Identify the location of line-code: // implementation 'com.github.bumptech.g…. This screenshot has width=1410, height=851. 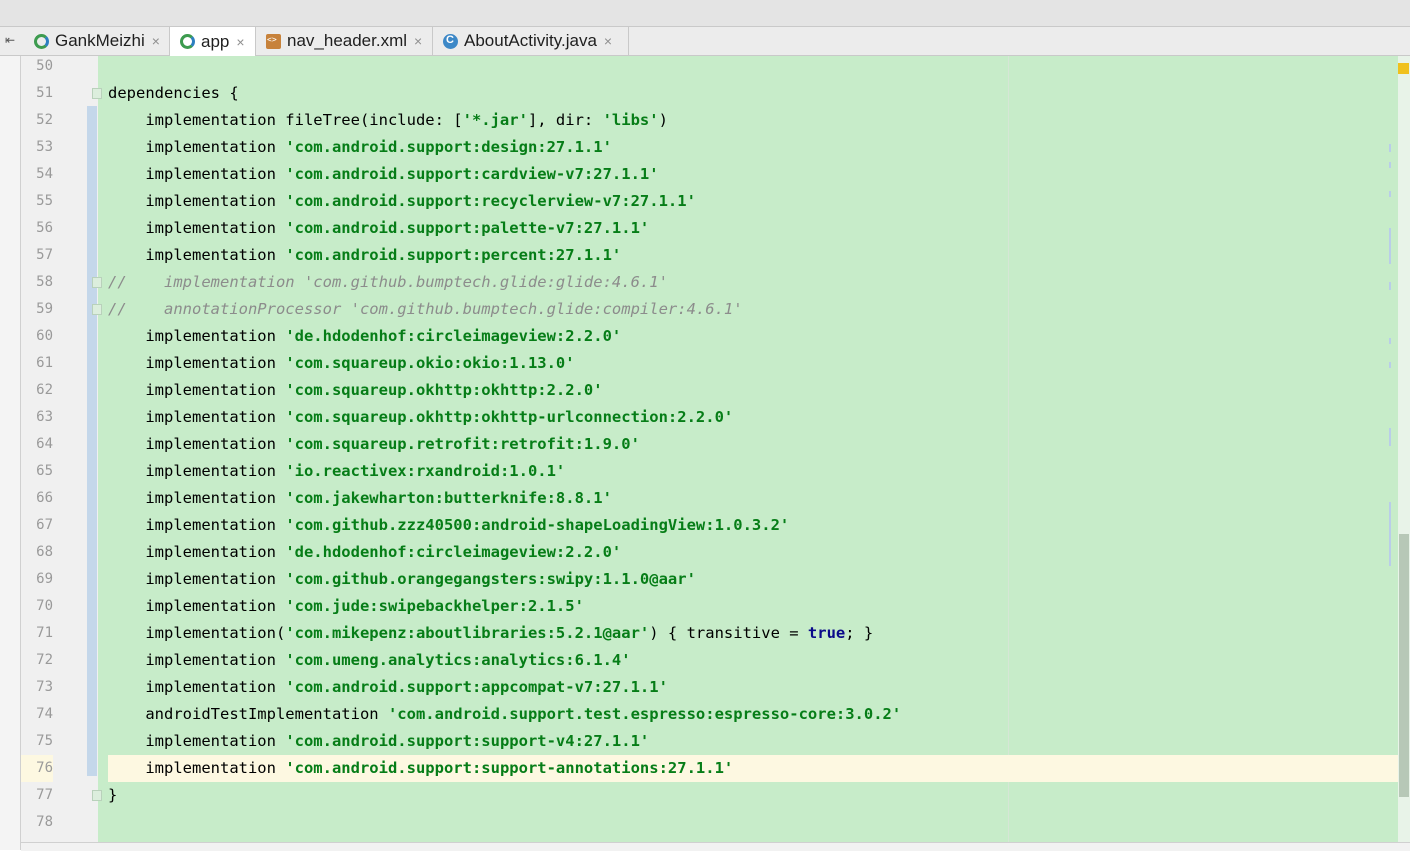
(759, 282).